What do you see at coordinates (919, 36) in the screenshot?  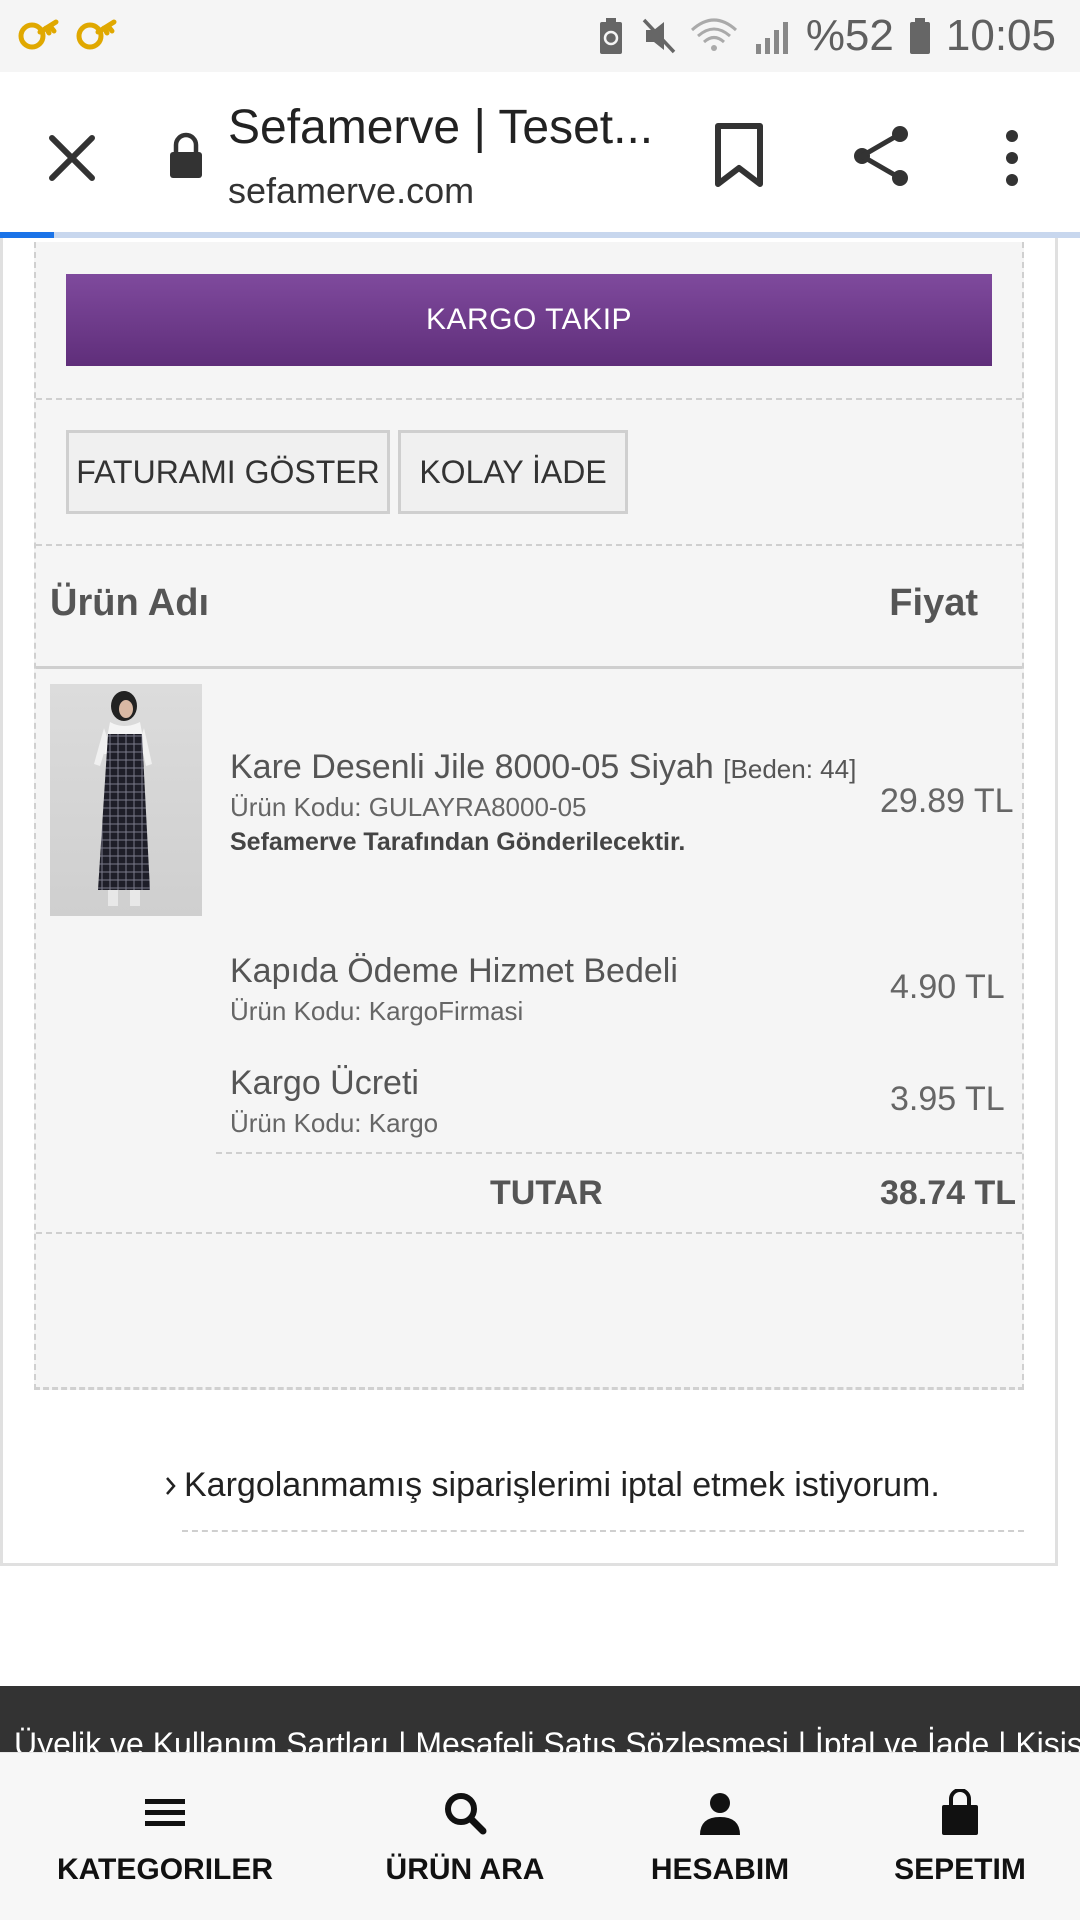 I see `battery-icon` at bounding box center [919, 36].